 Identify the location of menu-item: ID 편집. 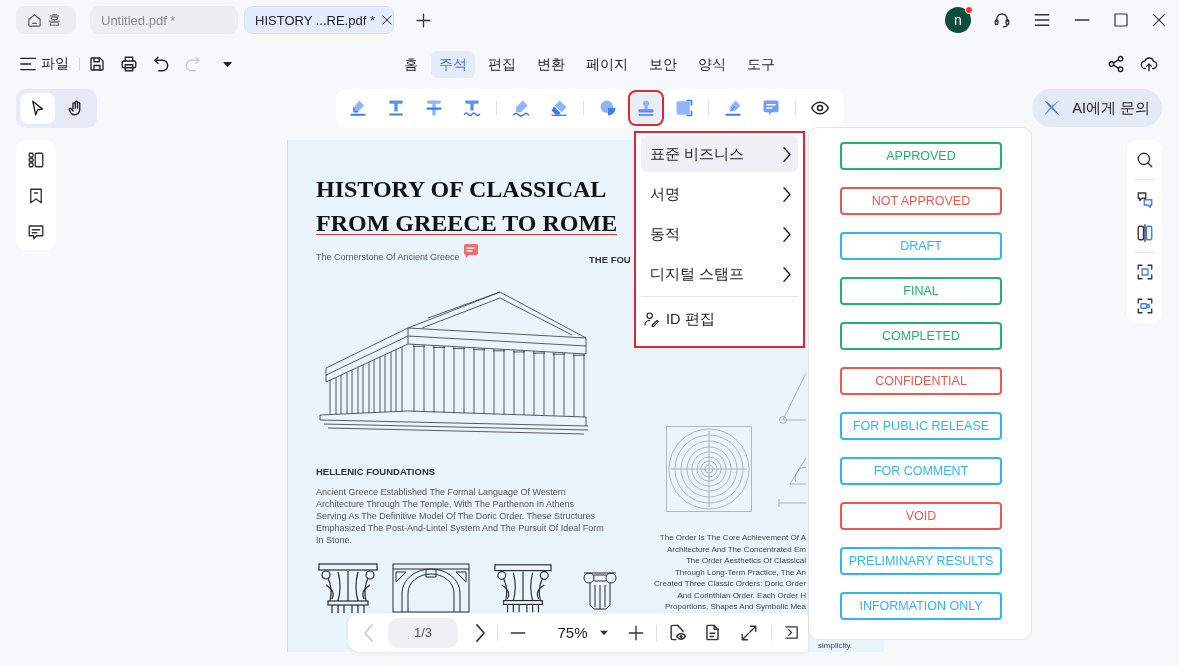
(719, 319).